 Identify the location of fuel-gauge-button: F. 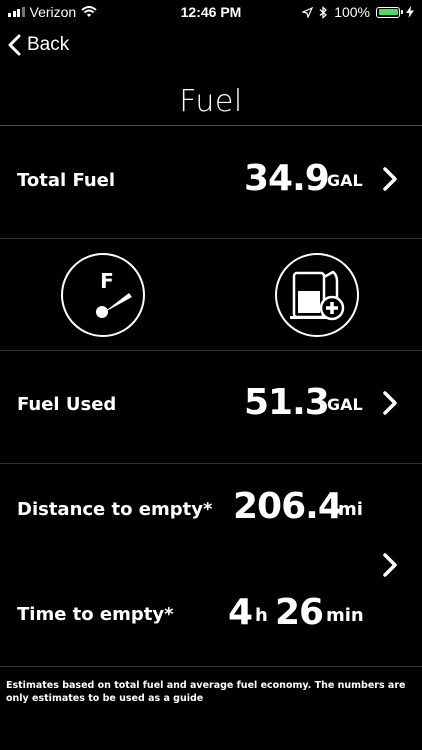
(103, 295).